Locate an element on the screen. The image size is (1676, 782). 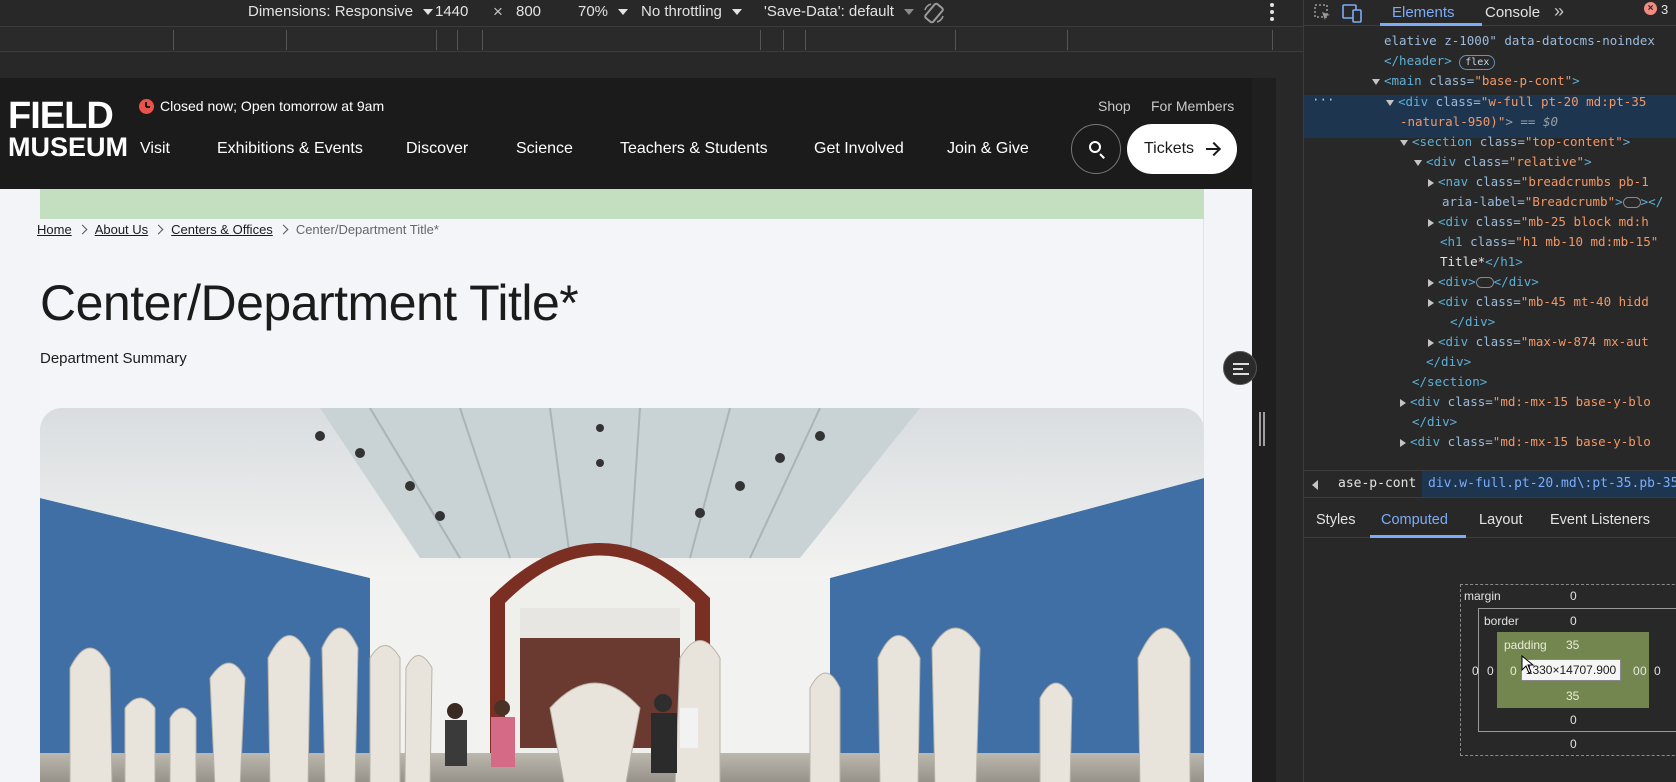
dom-attr: class= is located at coordinates (1494, 301).